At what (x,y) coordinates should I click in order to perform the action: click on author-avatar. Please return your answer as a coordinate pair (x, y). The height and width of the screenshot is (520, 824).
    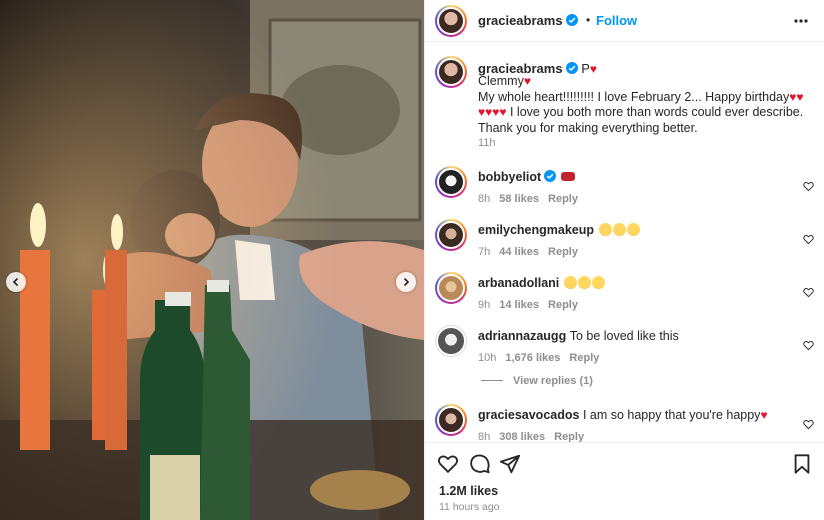
    Looking at the image, I should click on (451, 21).